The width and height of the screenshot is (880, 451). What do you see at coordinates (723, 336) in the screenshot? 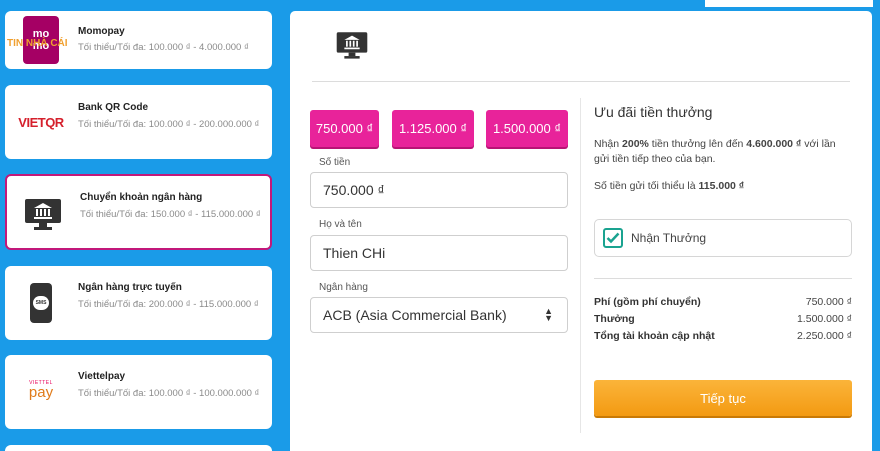
I see `summary-row-total: Tổng tài khoản cập nhật 2.250.000 ₫` at bounding box center [723, 336].